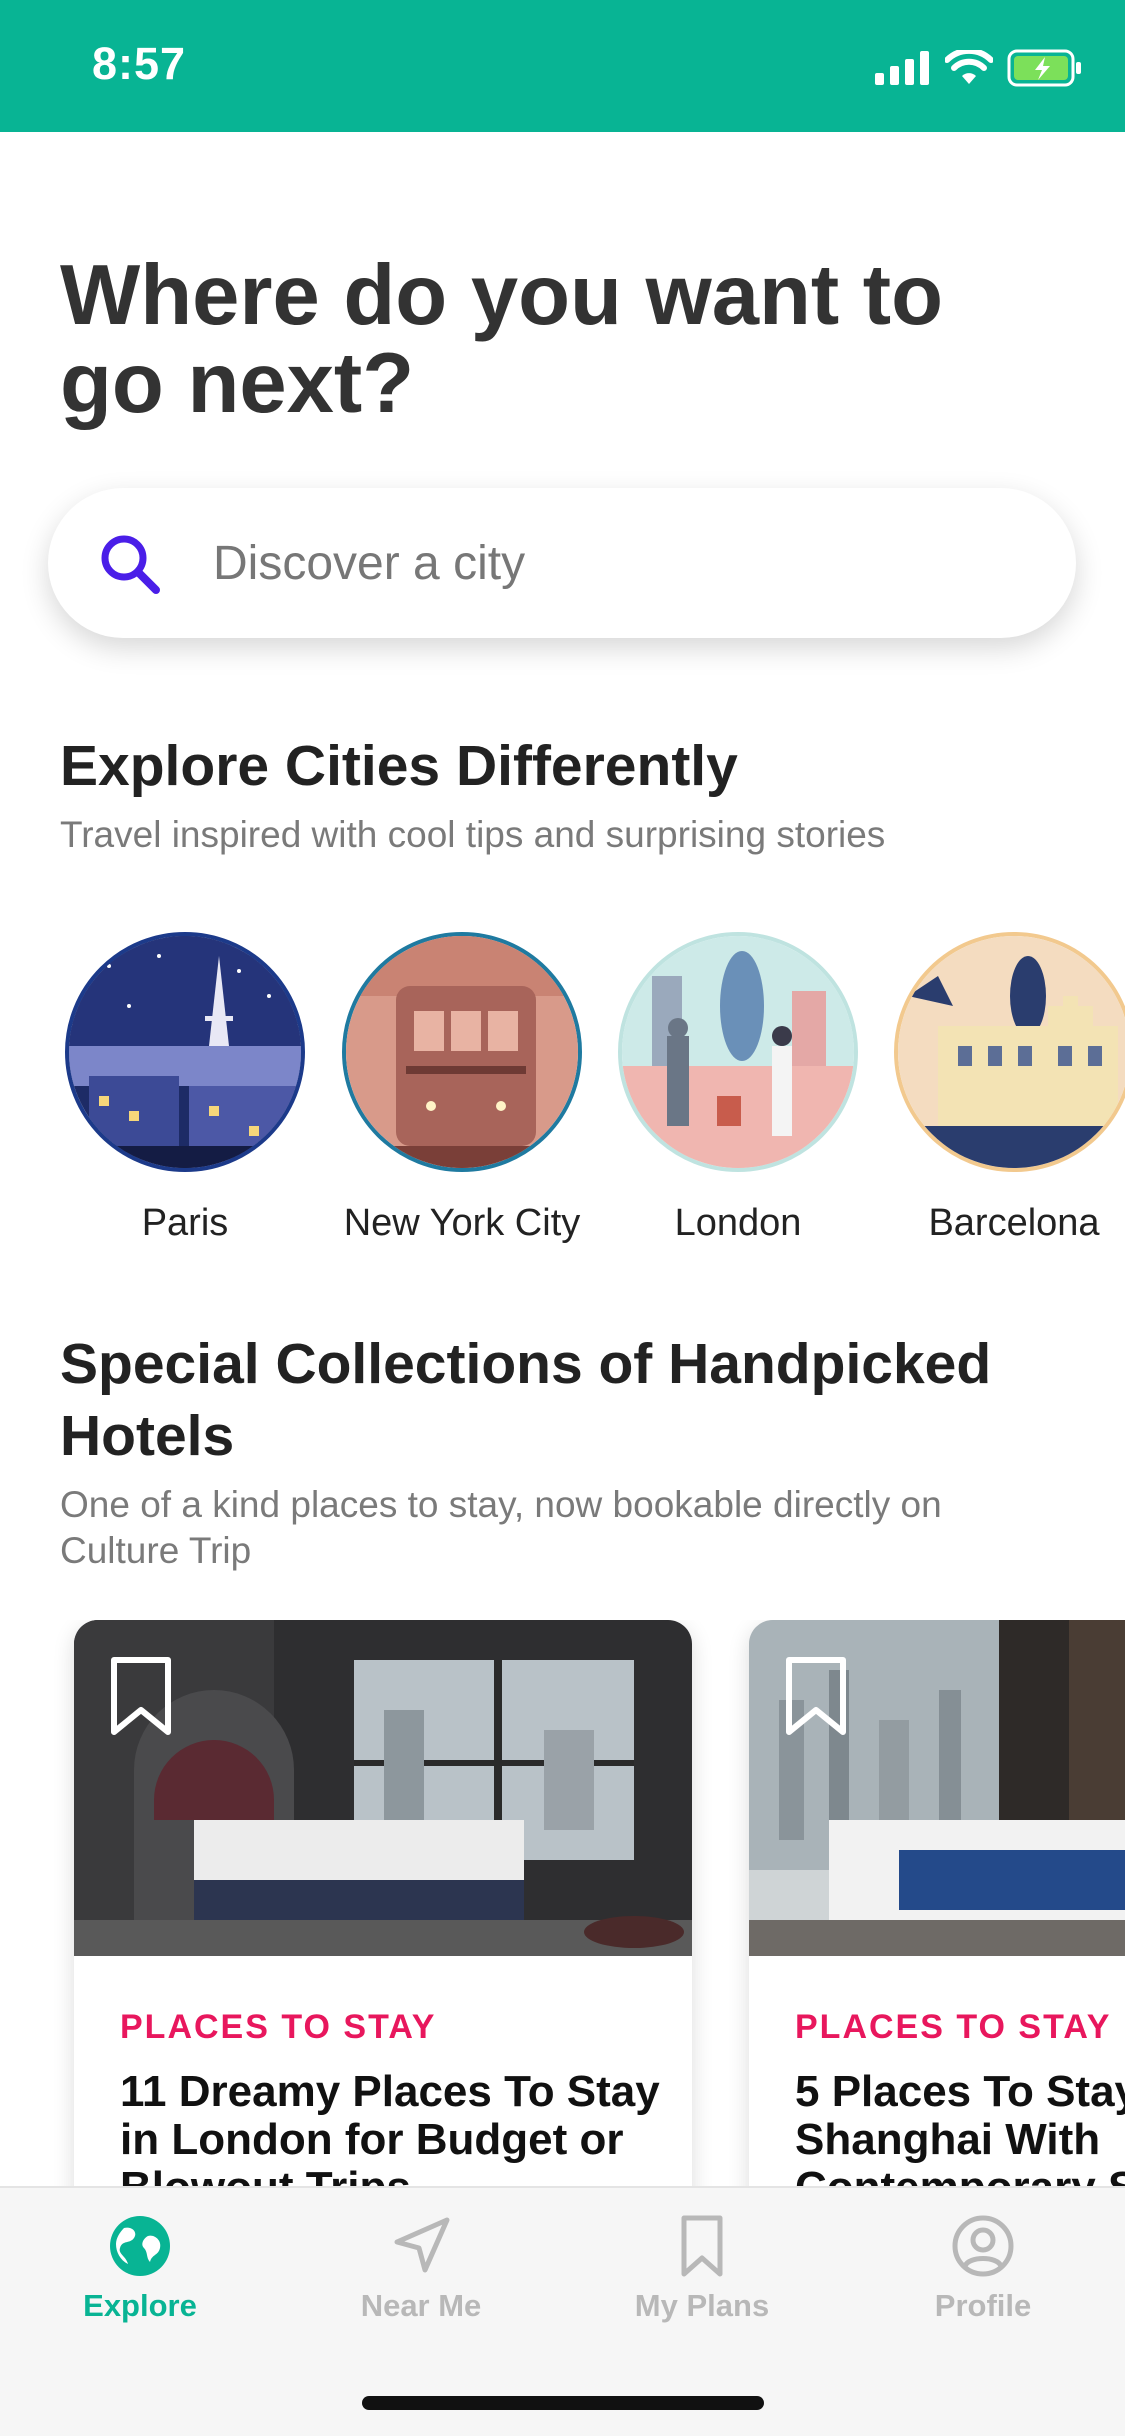 This screenshot has height=2436, width=1125. Describe the element at coordinates (130, 564) in the screenshot. I see `search-icon` at that location.